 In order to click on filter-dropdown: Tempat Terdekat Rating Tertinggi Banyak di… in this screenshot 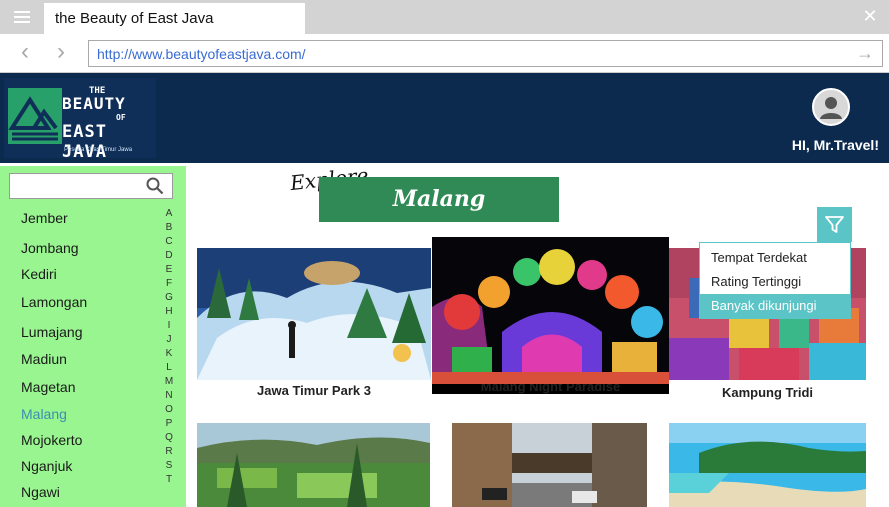, I will do `click(775, 280)`.